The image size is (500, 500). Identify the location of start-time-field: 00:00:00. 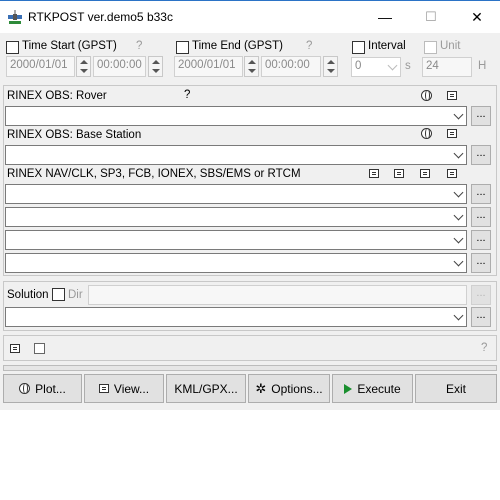
(119, 66).